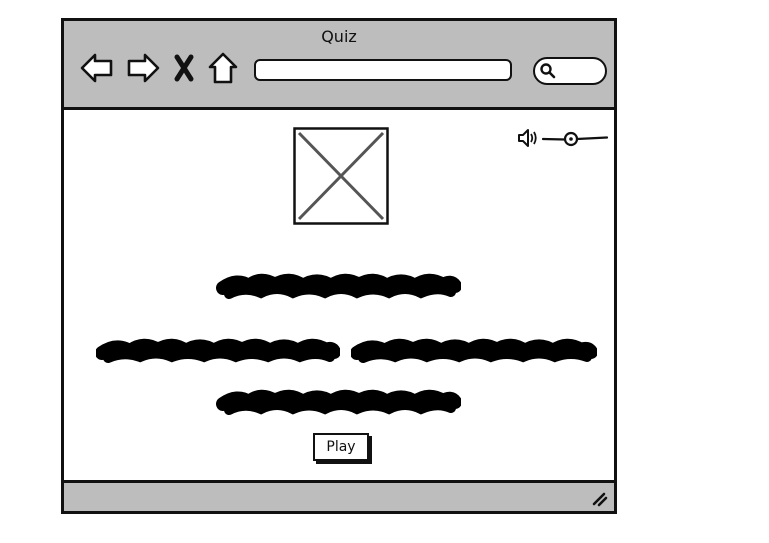 This screenshot has height=543, width=769. I want to click on forward-arrow-icon, so click(143, 68).